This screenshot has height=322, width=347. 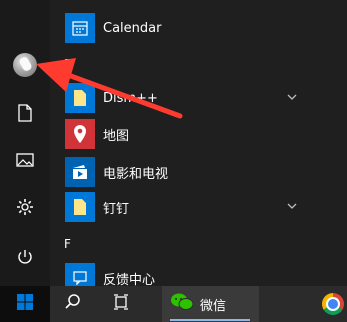 I want to click on task-view-icon, so click(x=121, y=304).